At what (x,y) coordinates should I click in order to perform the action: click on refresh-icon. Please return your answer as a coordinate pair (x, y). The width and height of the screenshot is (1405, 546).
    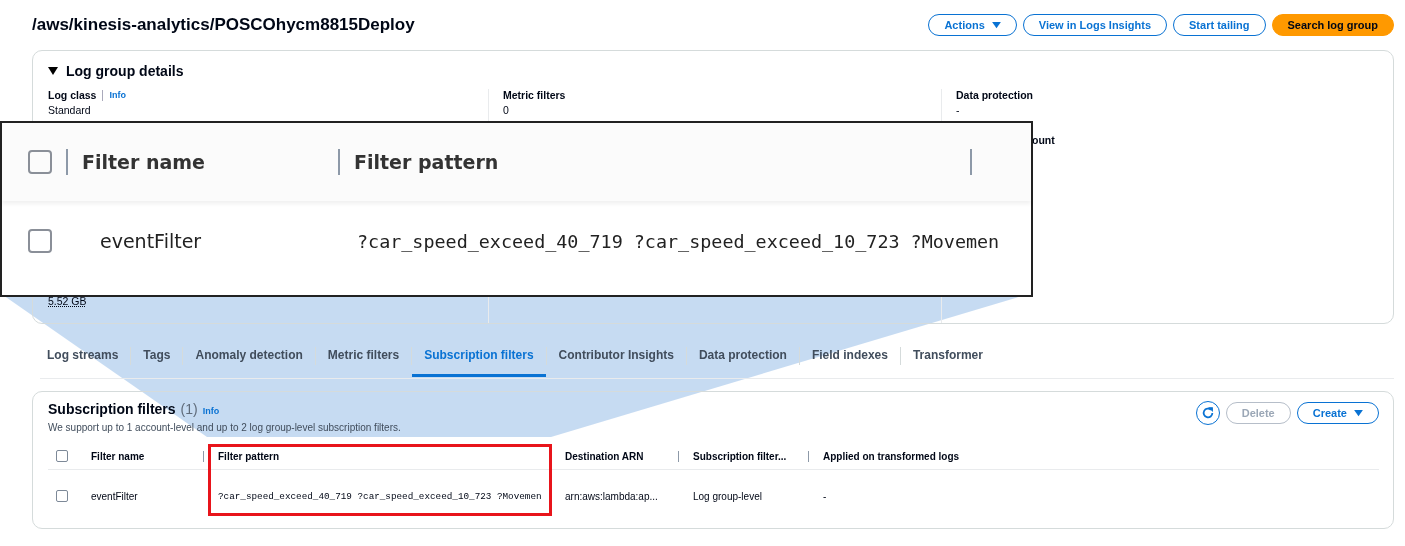
    Looking at the image, I should click on (1207, 413).